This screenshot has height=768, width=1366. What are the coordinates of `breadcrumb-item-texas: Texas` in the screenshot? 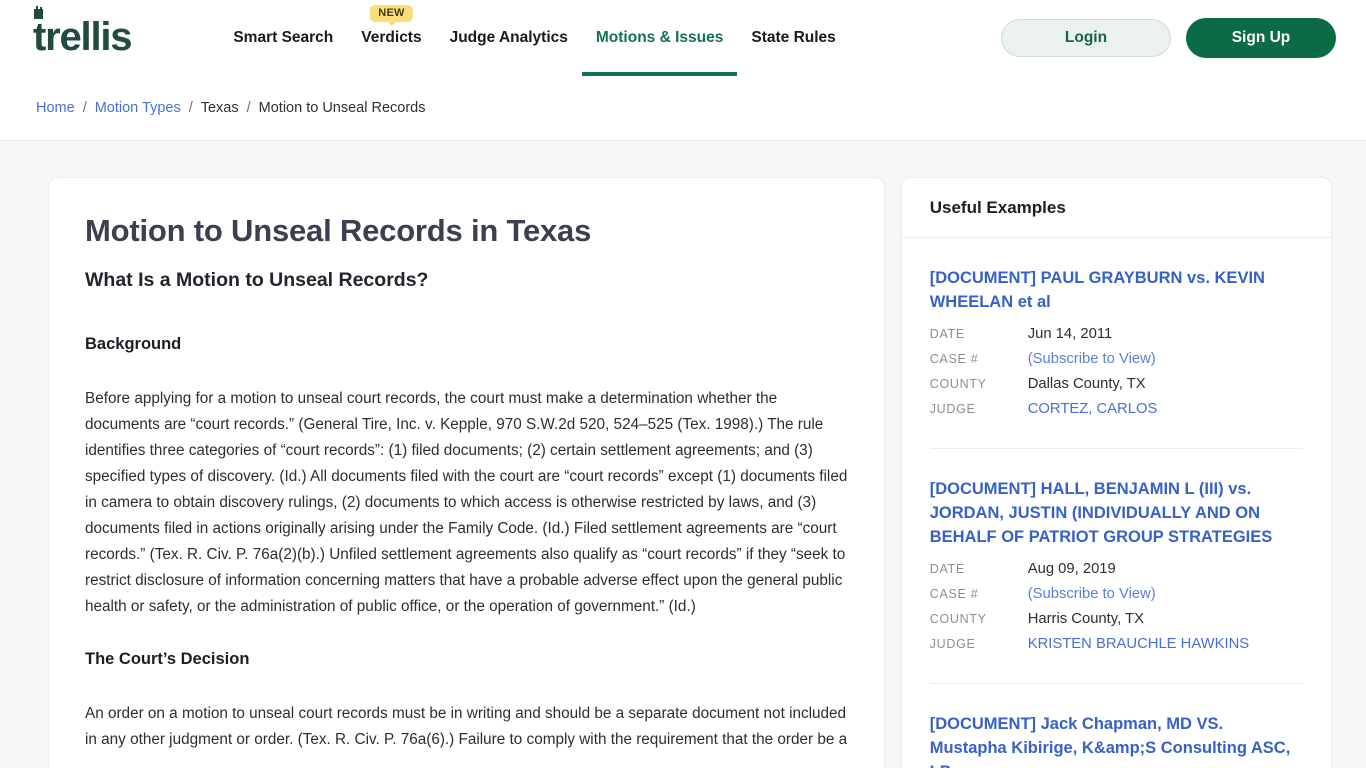 It's located at (219, 108).